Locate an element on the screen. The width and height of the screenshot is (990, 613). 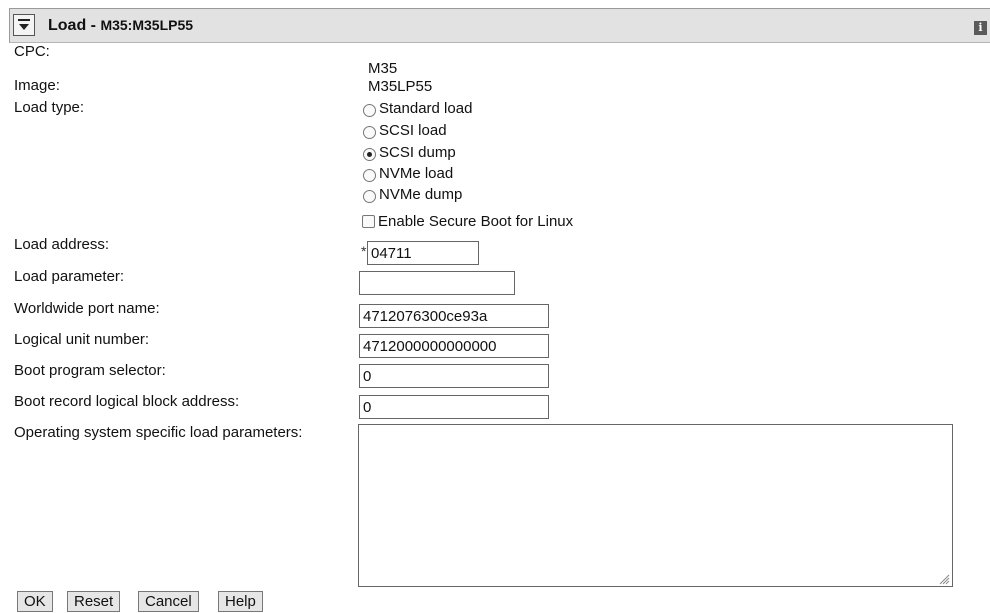
radio-nvme-dump: NVMe dump is located at coordinates (412, 193).